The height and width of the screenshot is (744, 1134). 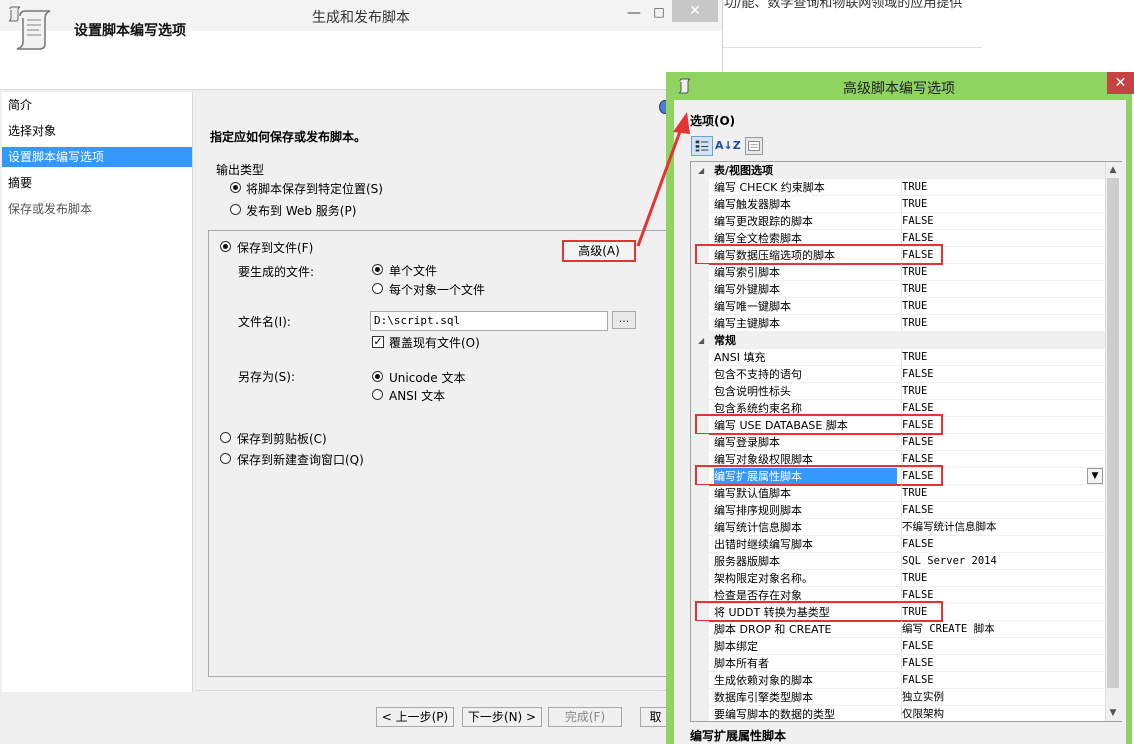 What do you see at coordinates (378, 342) in the screenshot?
I see `overwrite-checkbox: ✓` at bounding box center [378, 342].